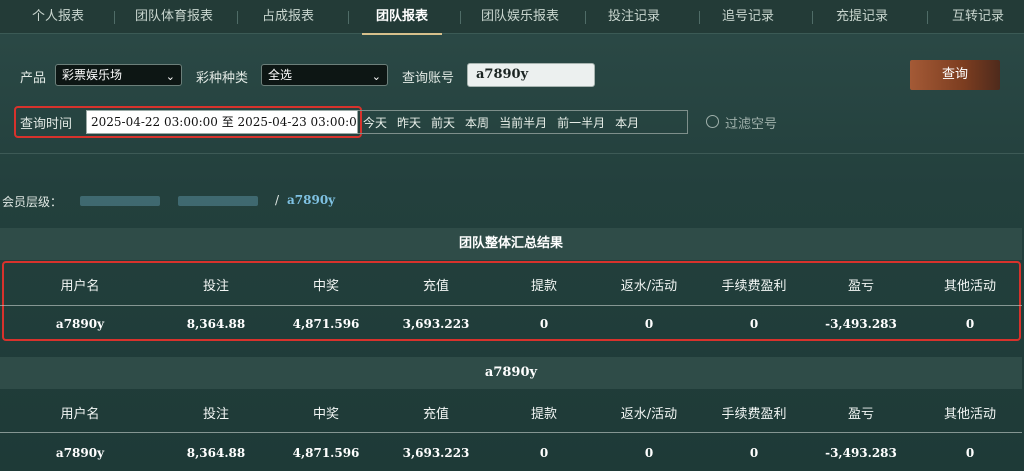 This screenshot has width=1024, height=471. What do you see at coordinates (511, 413) in the screenshot?
I see `detail-header-row: 用户名 投注 中奖 充值 提款 返水/活动 手续费盈利 盈亏 其他活动` at bounding box center [511, 413].